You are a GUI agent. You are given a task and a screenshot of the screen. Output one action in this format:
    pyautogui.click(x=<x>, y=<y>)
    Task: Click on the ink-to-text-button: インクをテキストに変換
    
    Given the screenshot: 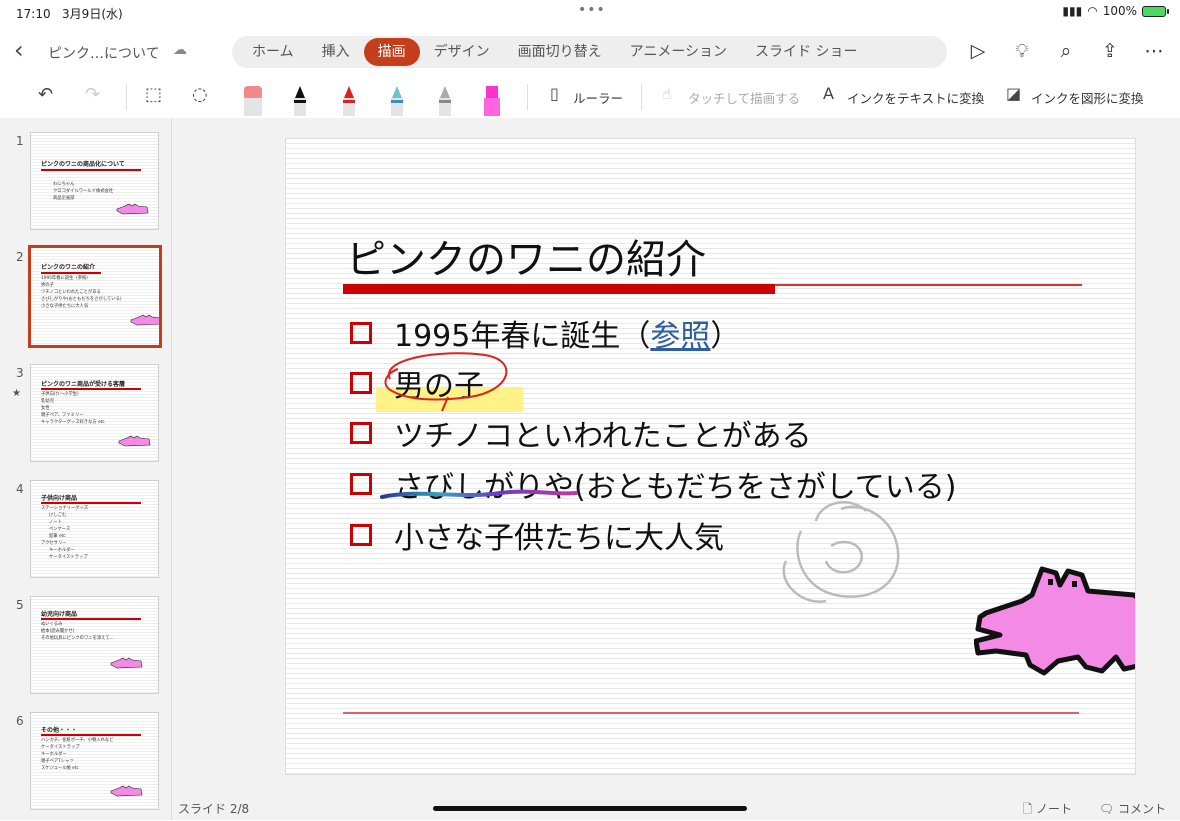 What is the action you would take?
    pyautogui.click(x=915, y=97)
    